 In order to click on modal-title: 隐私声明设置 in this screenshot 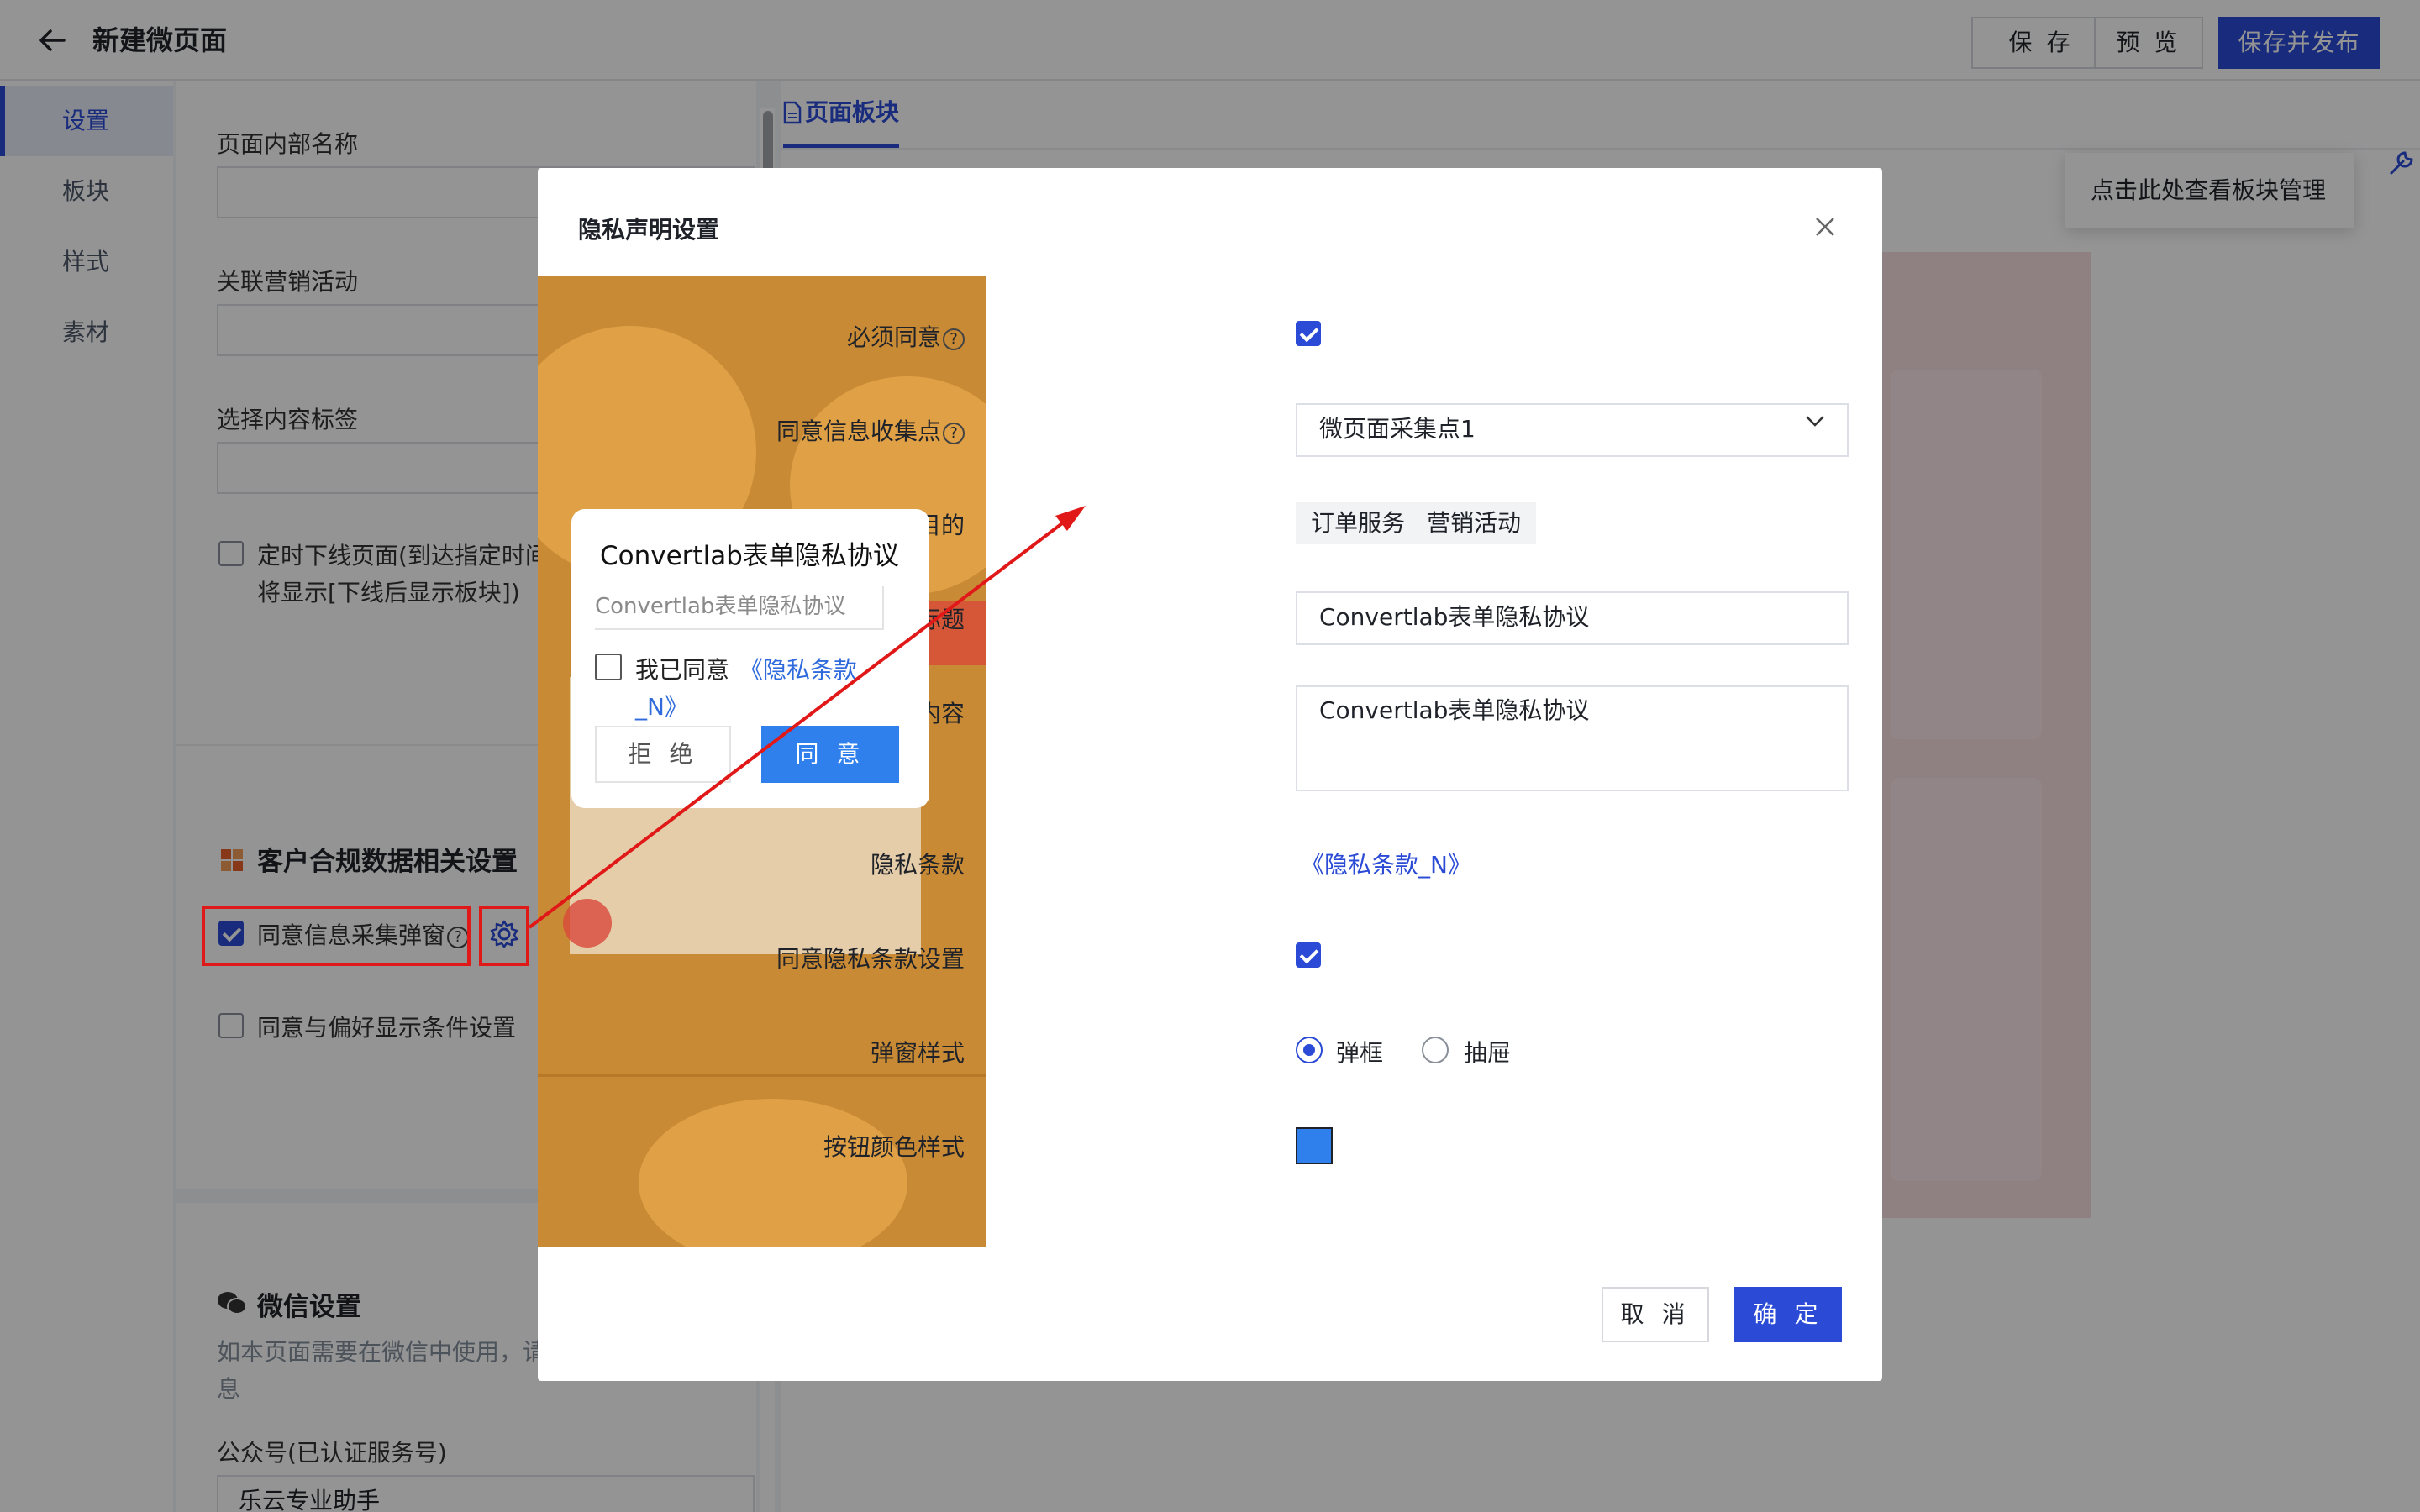, I will do `click(649, 230)`.